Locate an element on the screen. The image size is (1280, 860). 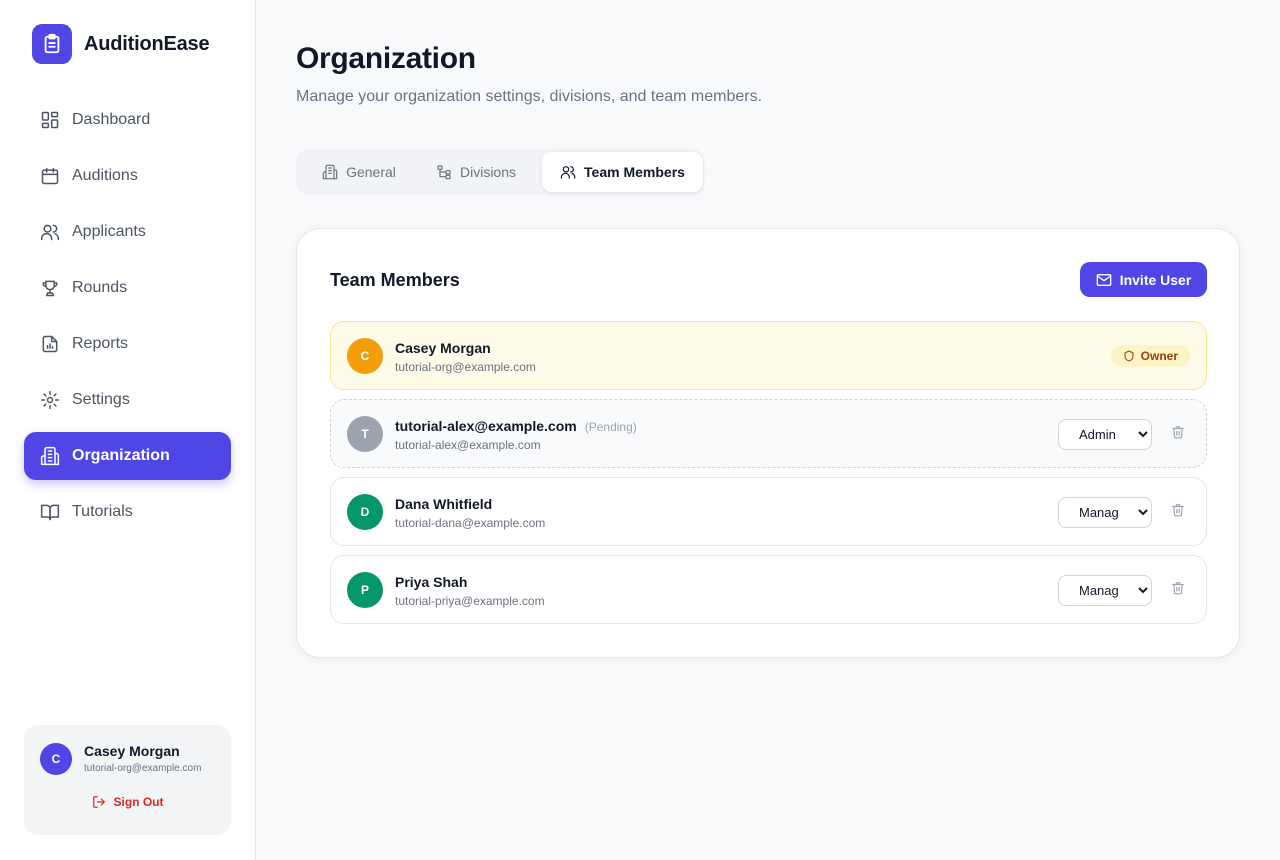
member-email: tutorial-org@example.com is located at coordinates (465, 367).